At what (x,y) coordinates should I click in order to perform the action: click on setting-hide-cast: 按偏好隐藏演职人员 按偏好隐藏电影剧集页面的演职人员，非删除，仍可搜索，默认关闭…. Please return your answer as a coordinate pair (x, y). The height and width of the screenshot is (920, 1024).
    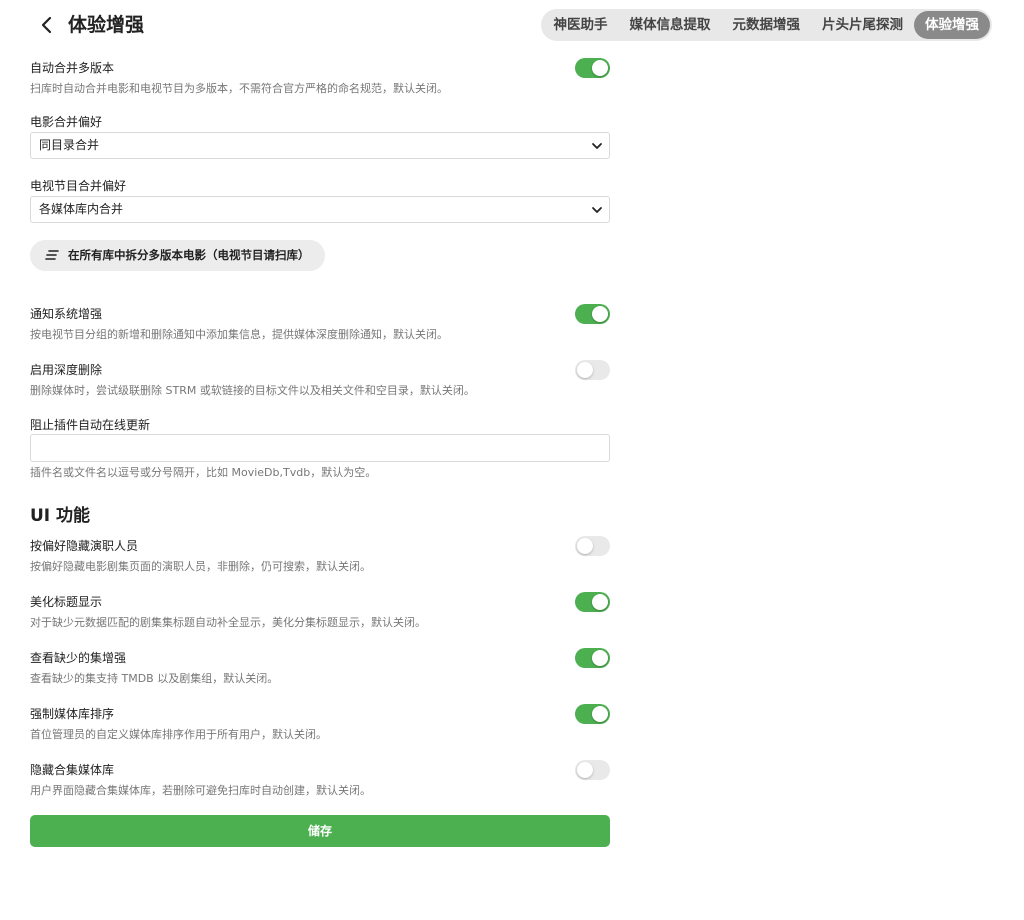
    Looking at the image, I should click on (320, 555).